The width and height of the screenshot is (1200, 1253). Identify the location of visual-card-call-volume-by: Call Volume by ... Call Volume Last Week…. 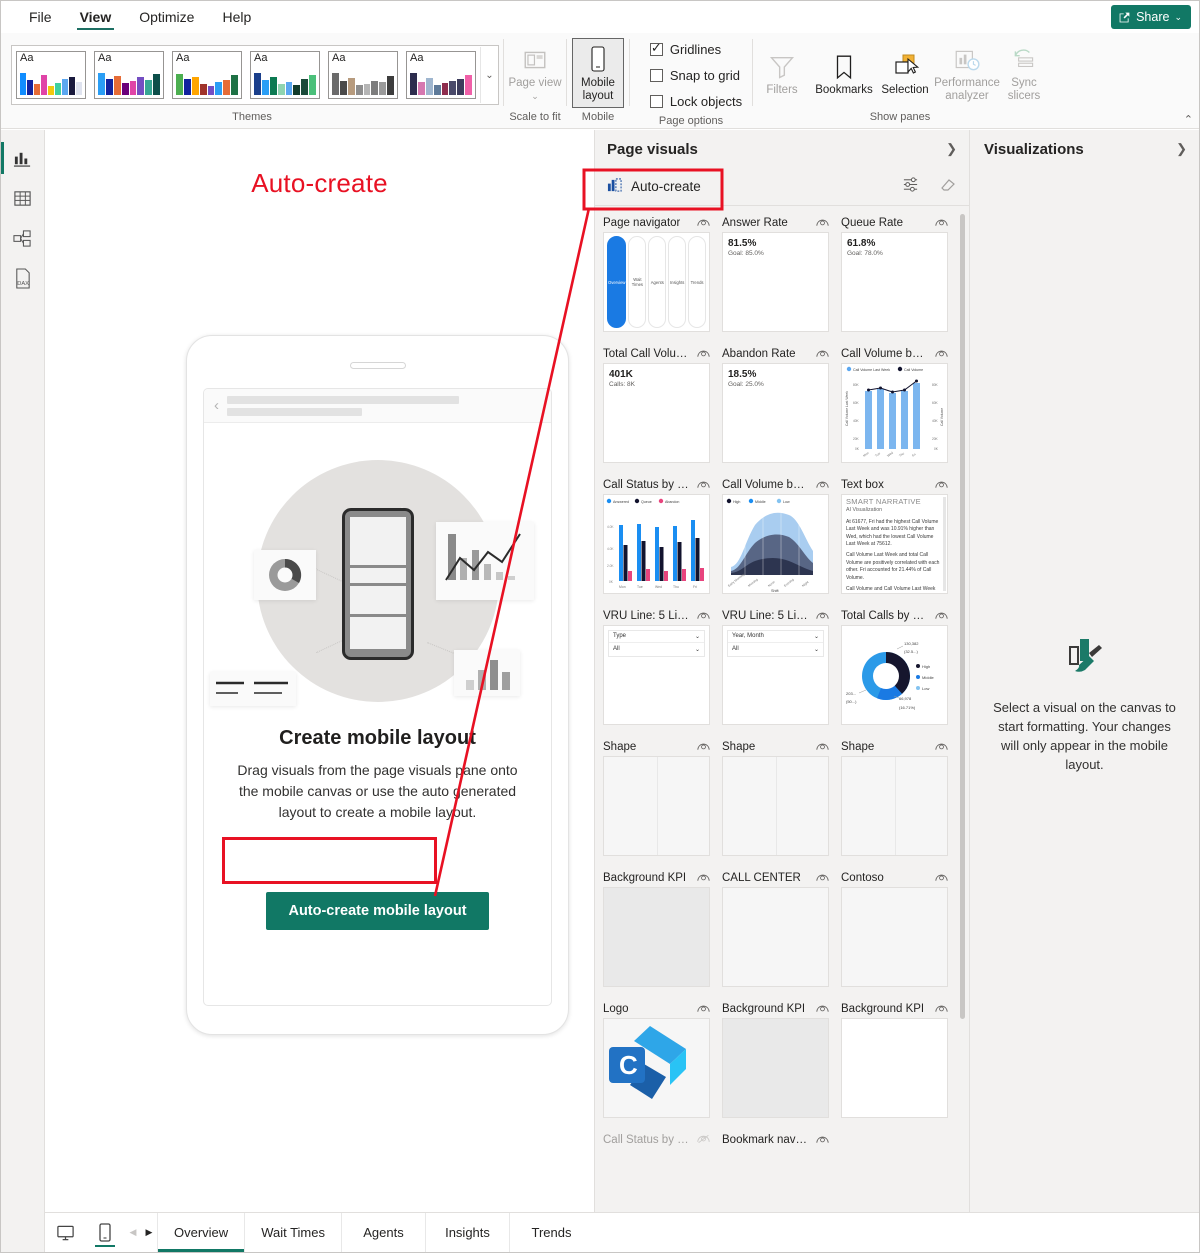
(894, 404).